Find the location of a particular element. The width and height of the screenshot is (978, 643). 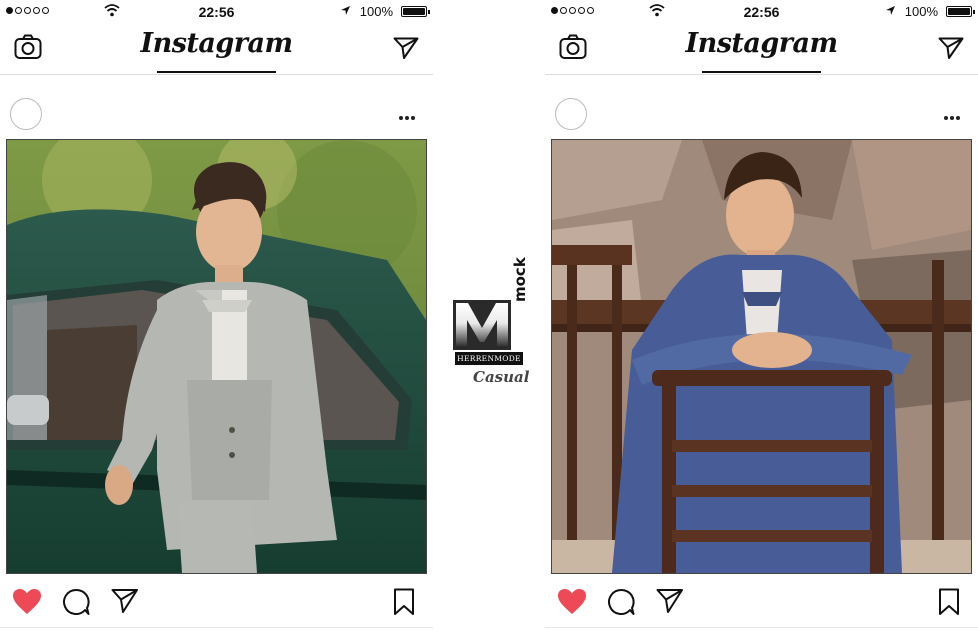

brand-subline: Casual is located at coordinates (501, 377).